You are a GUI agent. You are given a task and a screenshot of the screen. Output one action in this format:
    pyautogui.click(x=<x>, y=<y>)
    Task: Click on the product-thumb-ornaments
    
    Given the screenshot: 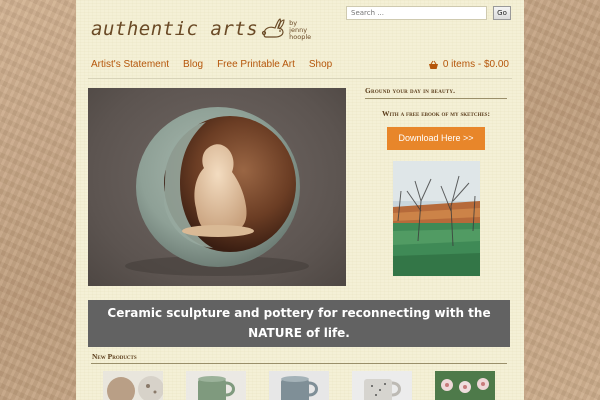 What is the action you would take?
    pyautogui.click(x=465, y=385)
    